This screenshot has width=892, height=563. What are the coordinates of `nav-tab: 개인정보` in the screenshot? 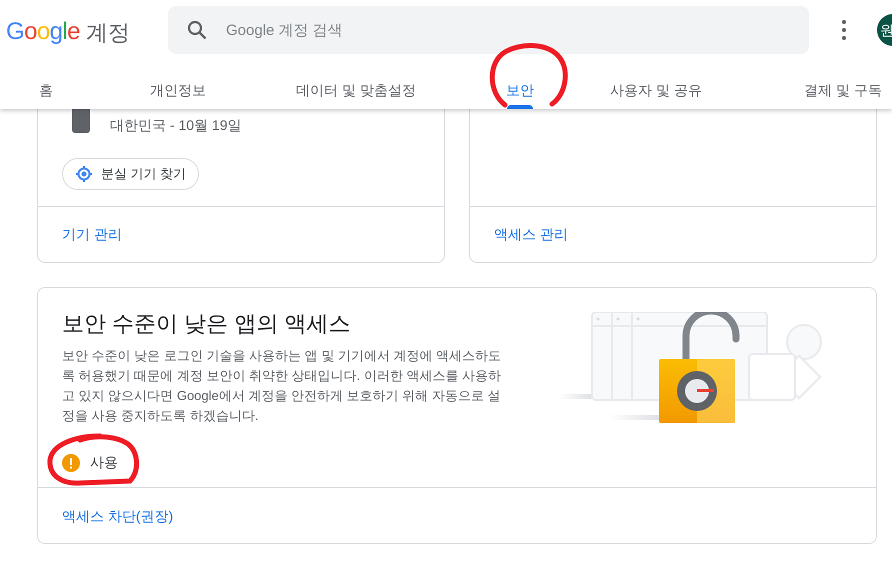 It's located at (178, 90).